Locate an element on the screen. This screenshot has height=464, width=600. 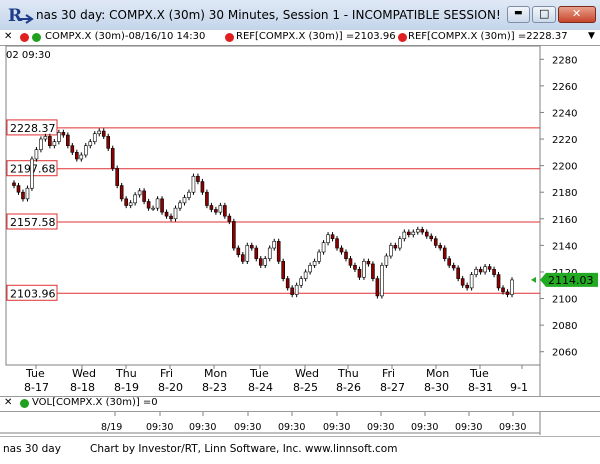
x-day-label: Tue is located at coordinates (35, 373).